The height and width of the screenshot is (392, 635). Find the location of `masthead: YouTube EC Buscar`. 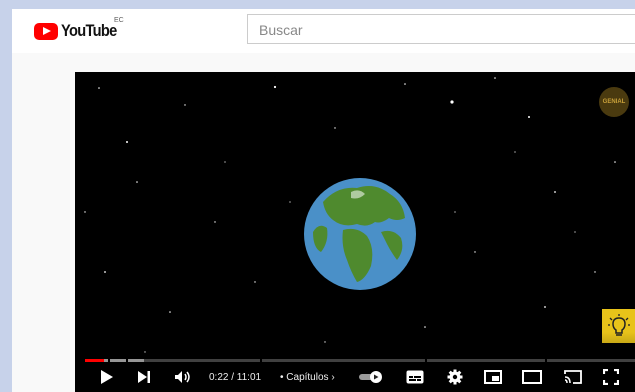

masthead: YouTube EC Buscar is located at coordinates (323, 31).